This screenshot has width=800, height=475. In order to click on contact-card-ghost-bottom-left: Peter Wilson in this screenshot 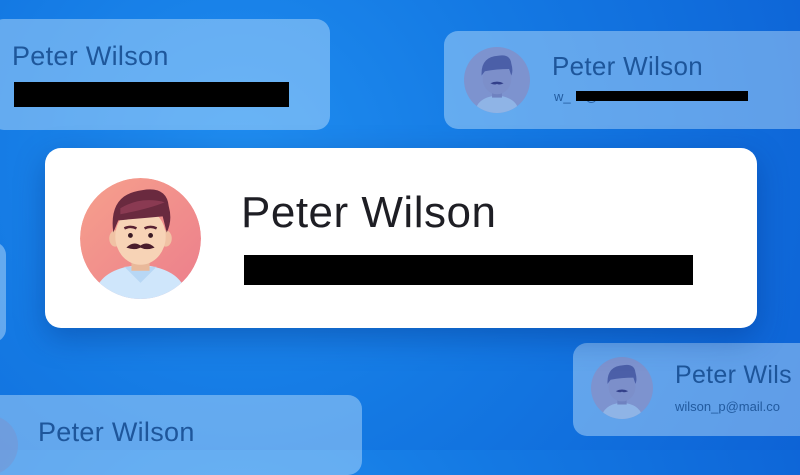, I will do `click(181, 435)`.